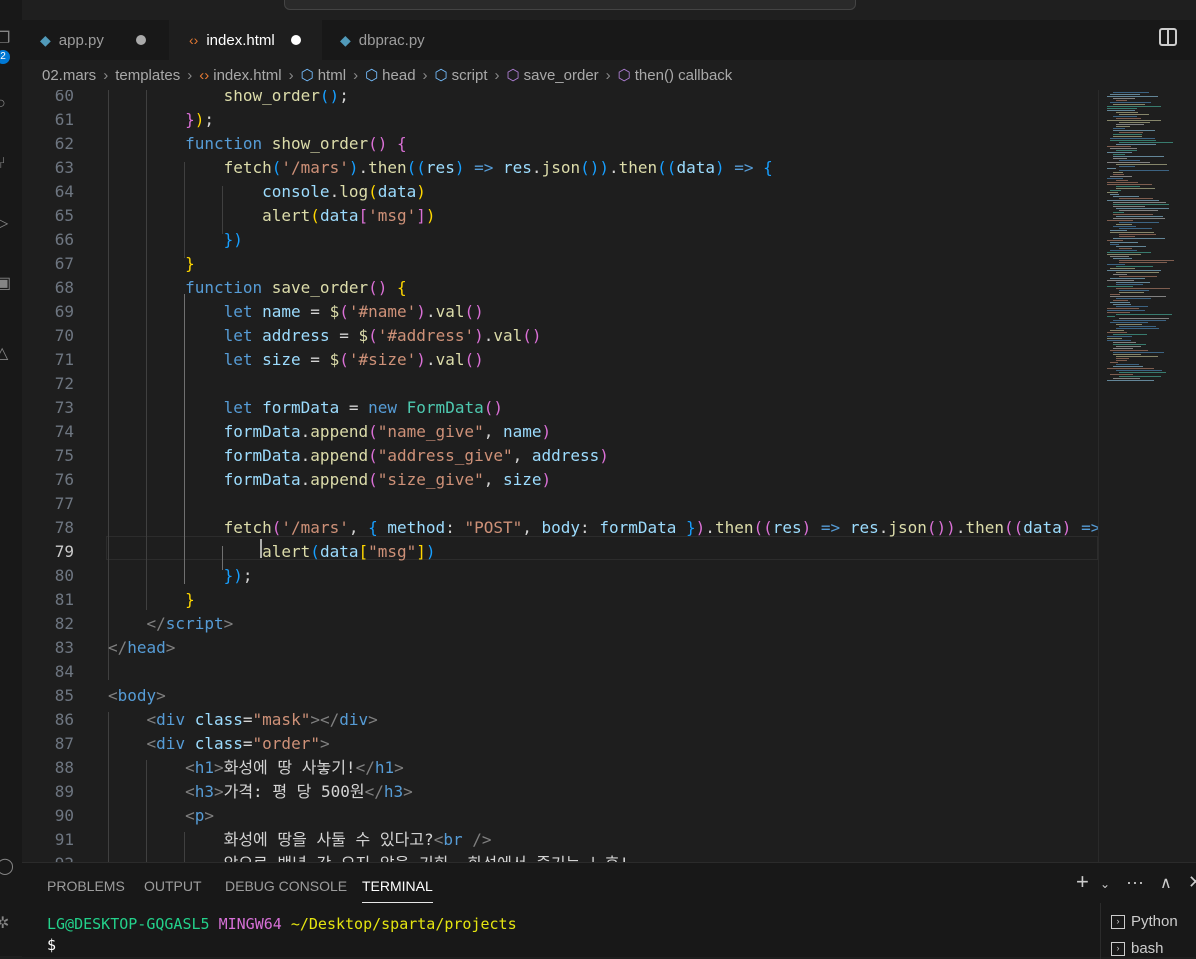  Describe the element at coordinates (48, 648) in the screenshot. I see `line-number: 83` at that location.